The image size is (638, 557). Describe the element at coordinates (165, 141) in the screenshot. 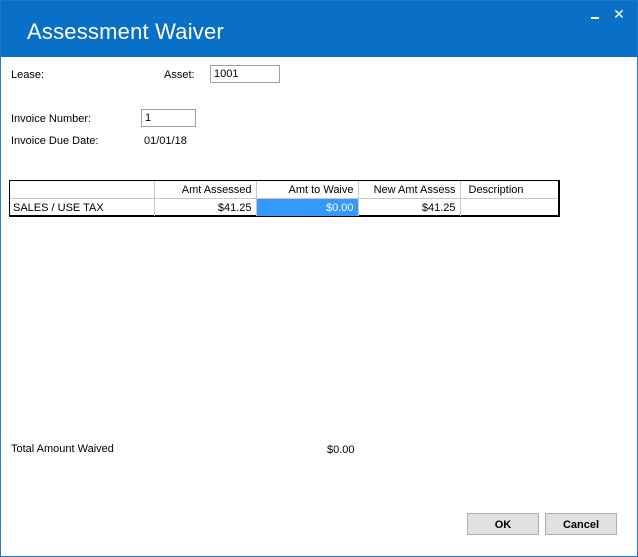

I see `invoice-due-date-value: 01/01/18` at that location.